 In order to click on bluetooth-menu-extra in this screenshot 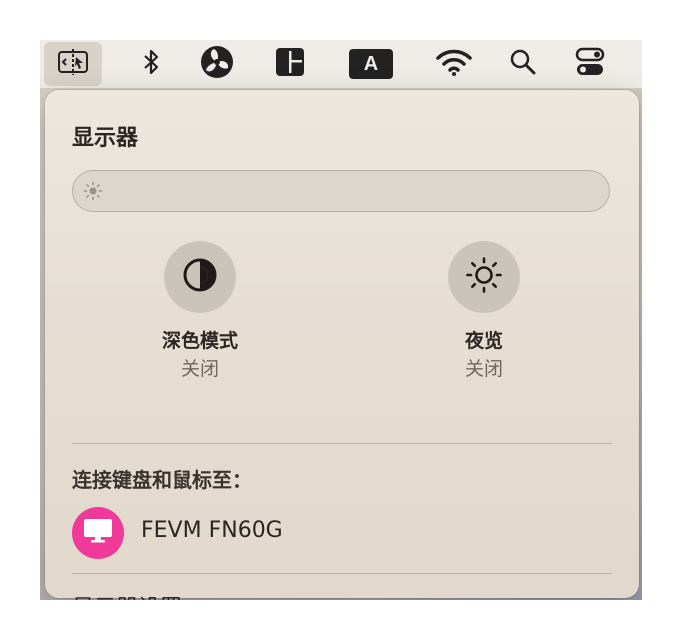, I will do `click(151, 64)`.